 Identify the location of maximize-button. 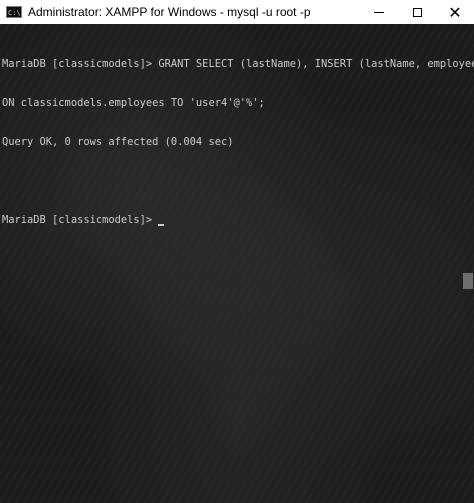
(417, 12).